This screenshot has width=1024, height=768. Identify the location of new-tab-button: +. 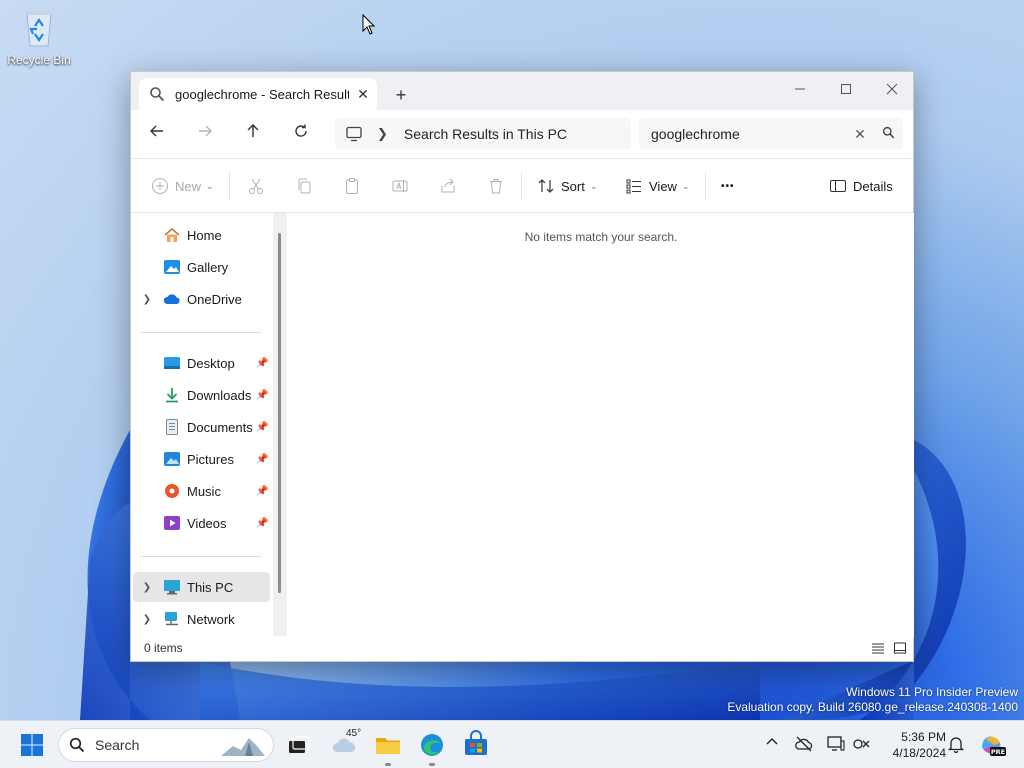
(401, 95).